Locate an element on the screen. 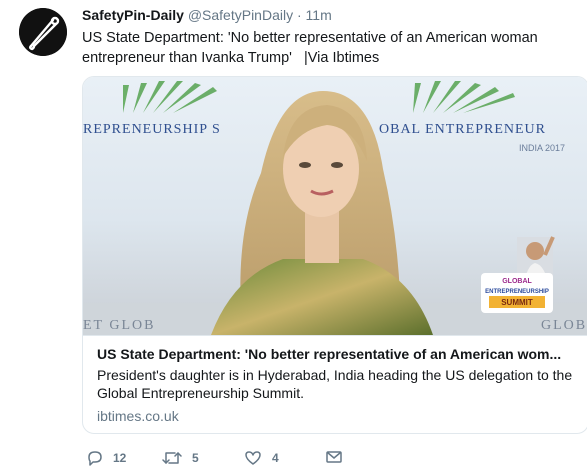 This screenshot has width=587, height=468. safety-pin-logo-icon is located at coordinates (43, 32).